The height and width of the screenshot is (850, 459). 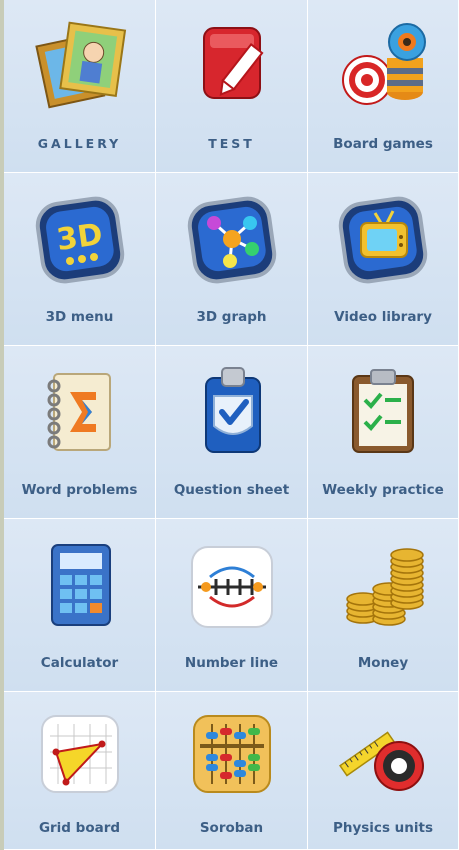 What do you see at coordinates (232, 586) in the screenshot?
I see `number-line-icon` at bounding box center [232, 586].